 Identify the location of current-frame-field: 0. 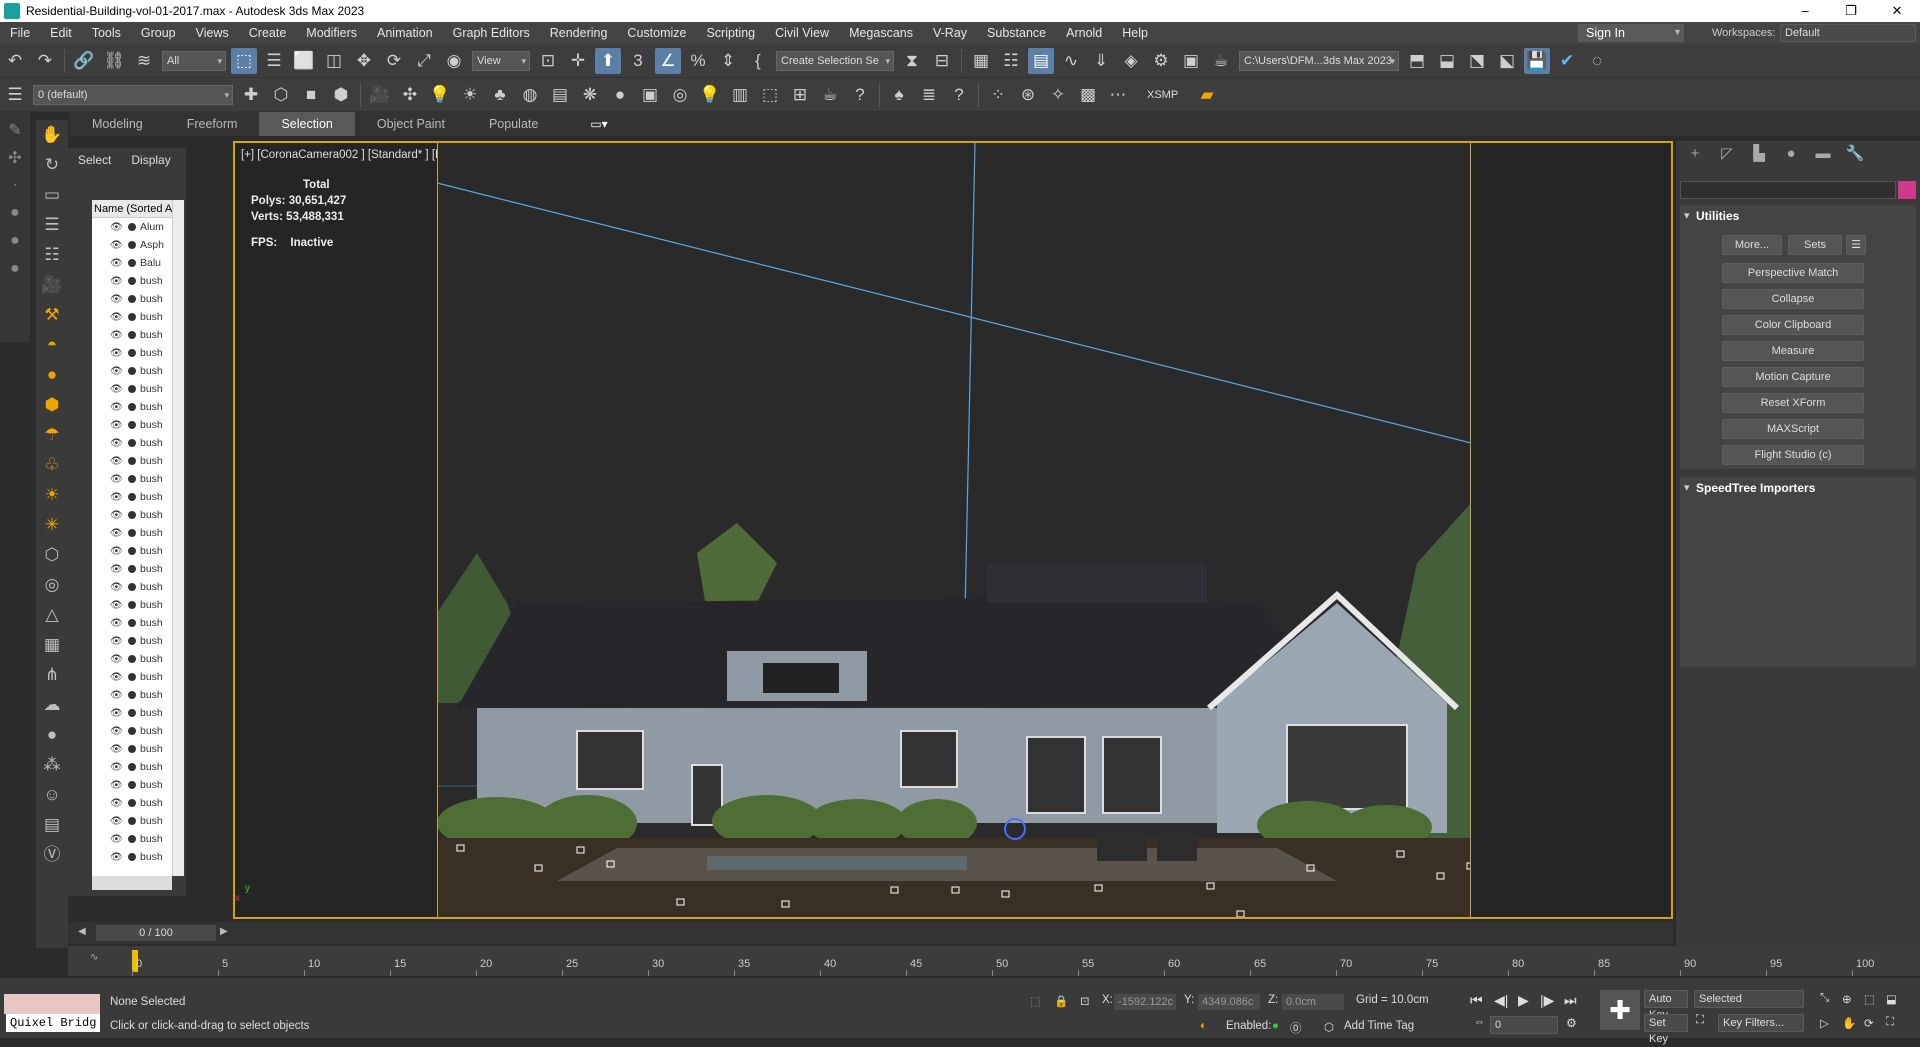
(1524, 1025).